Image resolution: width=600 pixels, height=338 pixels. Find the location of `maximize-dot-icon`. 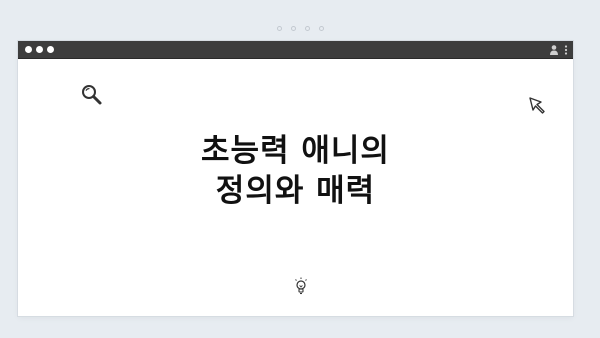

maximize-dot-icon is located at coordinates (50, 49).